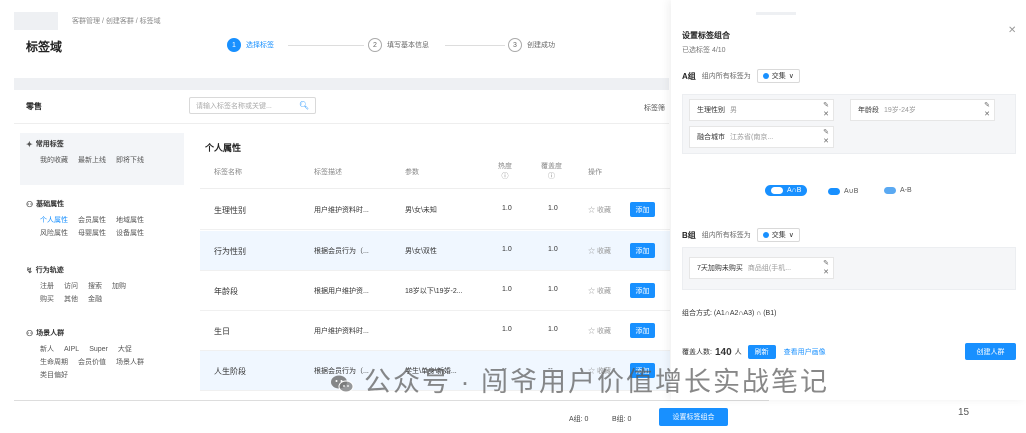 This screenshot has width=1026, height=433. I want to click on watermark: 公众号 · 闯爷用户价值增长实战笔记, so click(579, 379).